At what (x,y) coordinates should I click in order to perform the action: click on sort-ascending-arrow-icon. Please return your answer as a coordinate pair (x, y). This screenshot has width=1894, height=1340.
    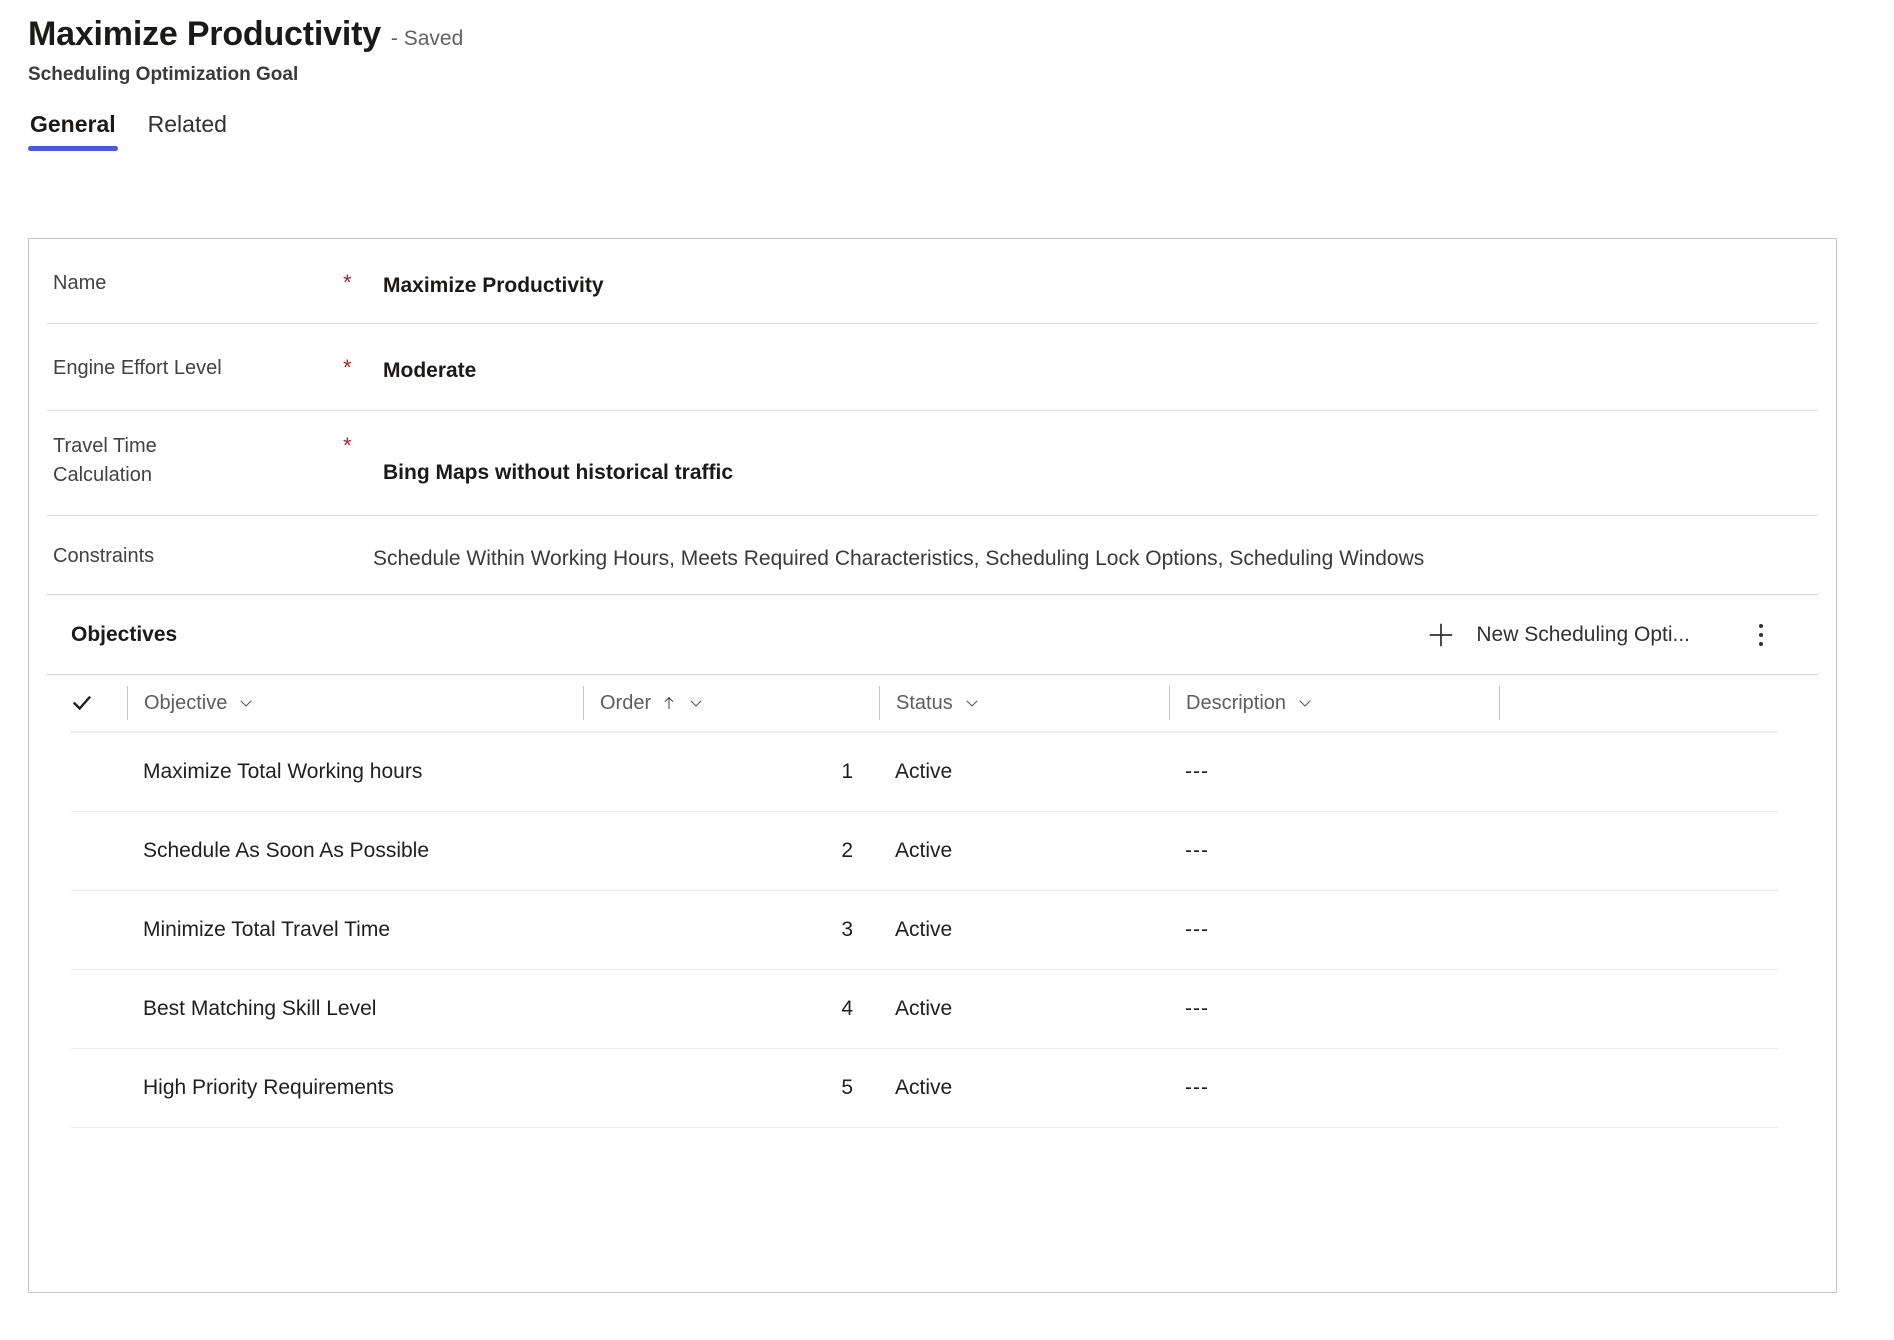
    Looking at the image, I should click on (669, 703).